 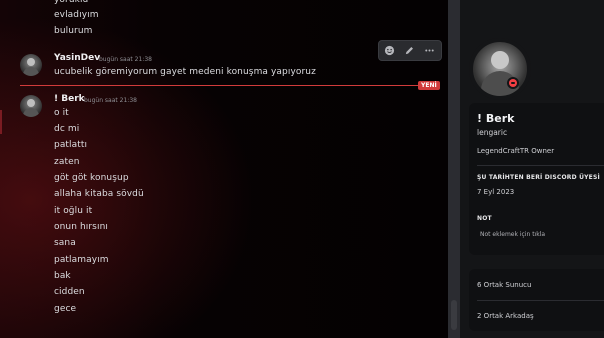 I want to click on scrollbar-track, so click(x=454, y=169).